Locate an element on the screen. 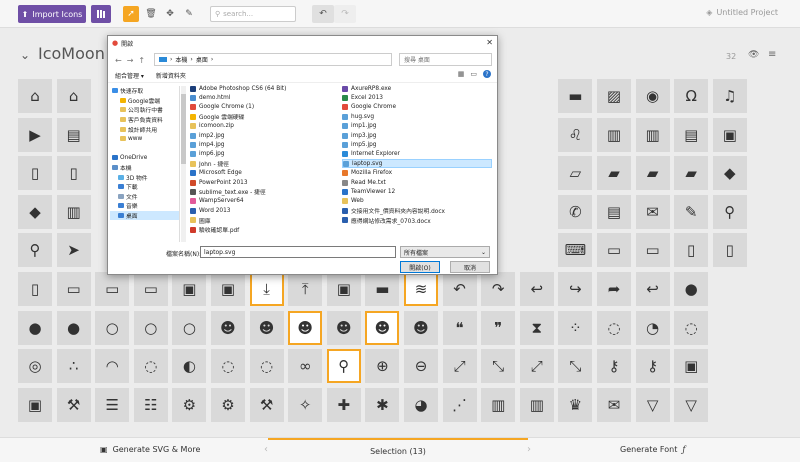 This screenshot has height=462, width=800. file-picture-icon: ▯ is located at coordinates (73, 173).